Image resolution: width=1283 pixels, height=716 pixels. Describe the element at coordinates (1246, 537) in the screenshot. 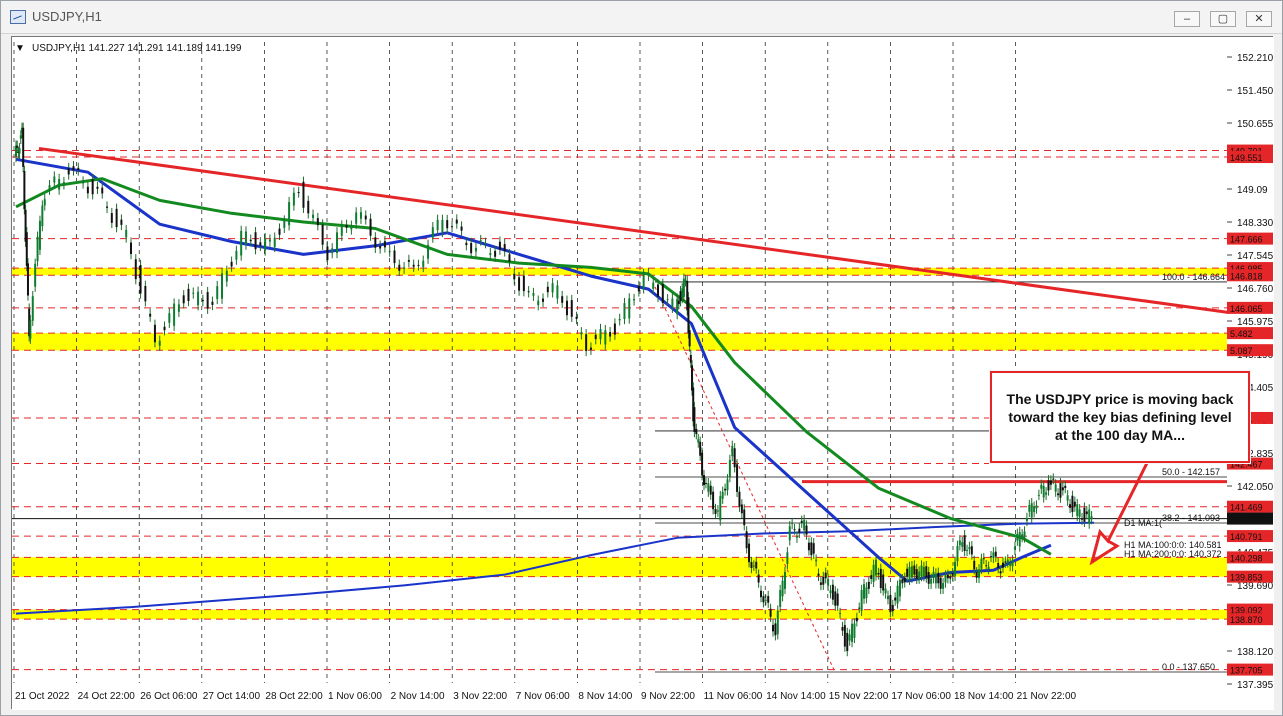

I see `price-label-text: 140.791` at that location.